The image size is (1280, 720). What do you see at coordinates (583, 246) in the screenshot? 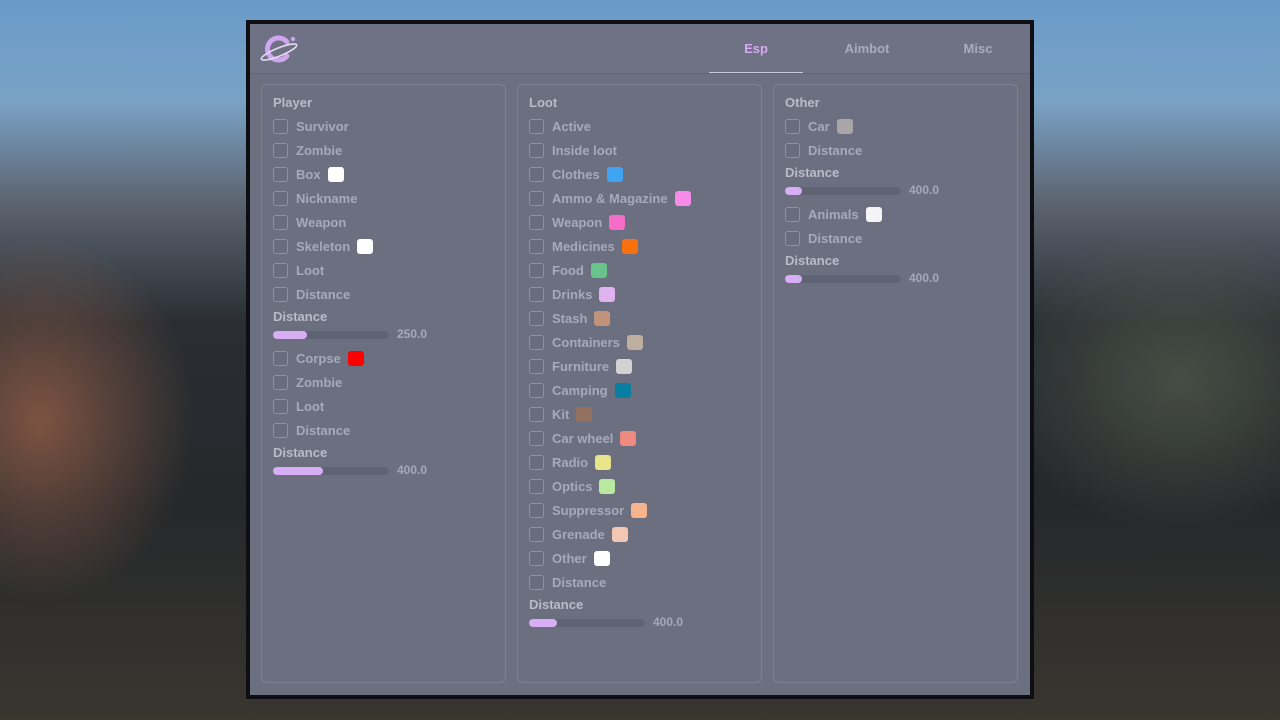
I see `option-medicines: Medicines` at bounding box center [583, 246].